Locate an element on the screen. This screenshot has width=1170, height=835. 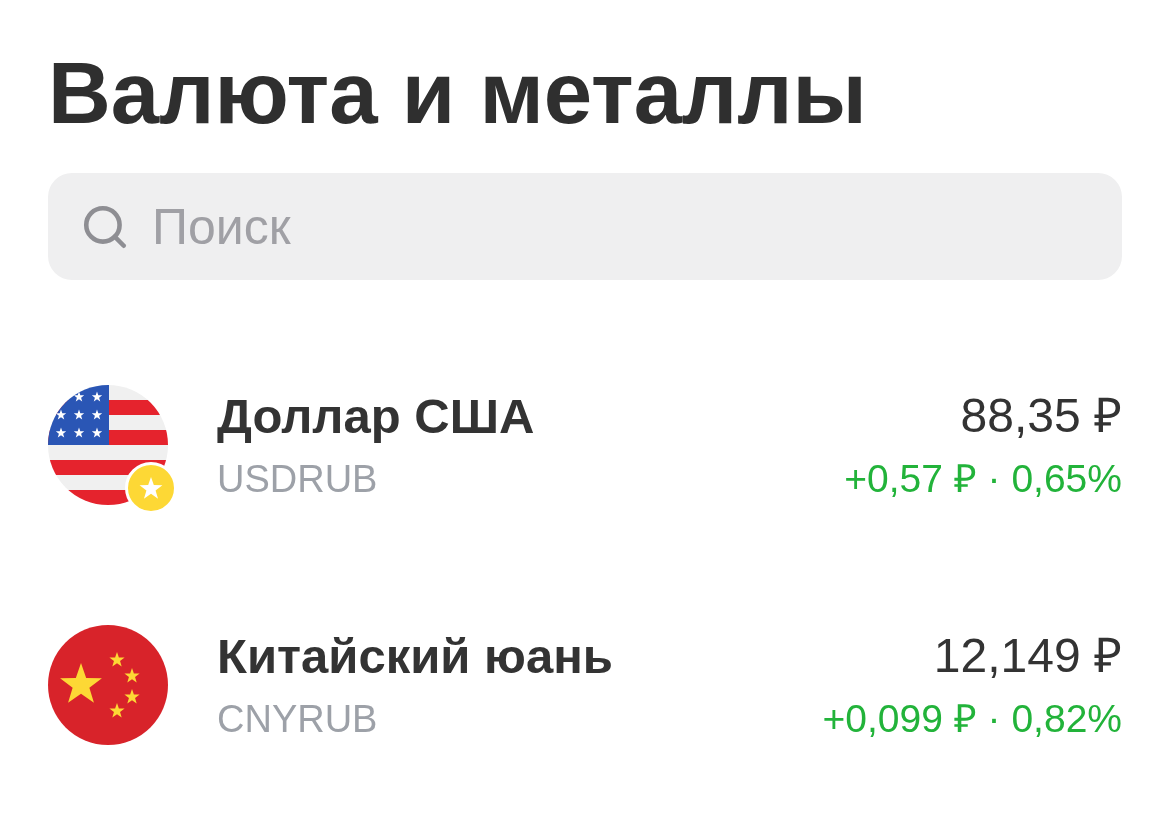
price-change: +0,57 ₽ · 0,65% is located at coordinates (983, 479).